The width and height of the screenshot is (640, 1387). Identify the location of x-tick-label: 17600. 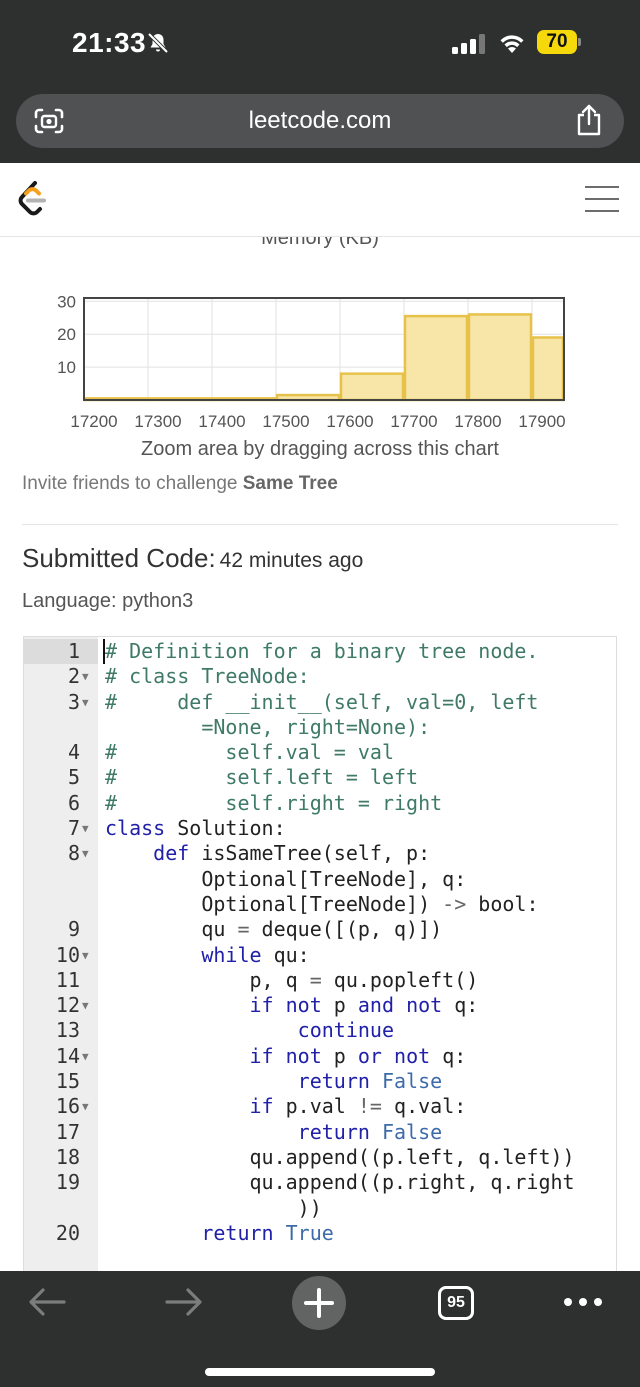
(349, 421).